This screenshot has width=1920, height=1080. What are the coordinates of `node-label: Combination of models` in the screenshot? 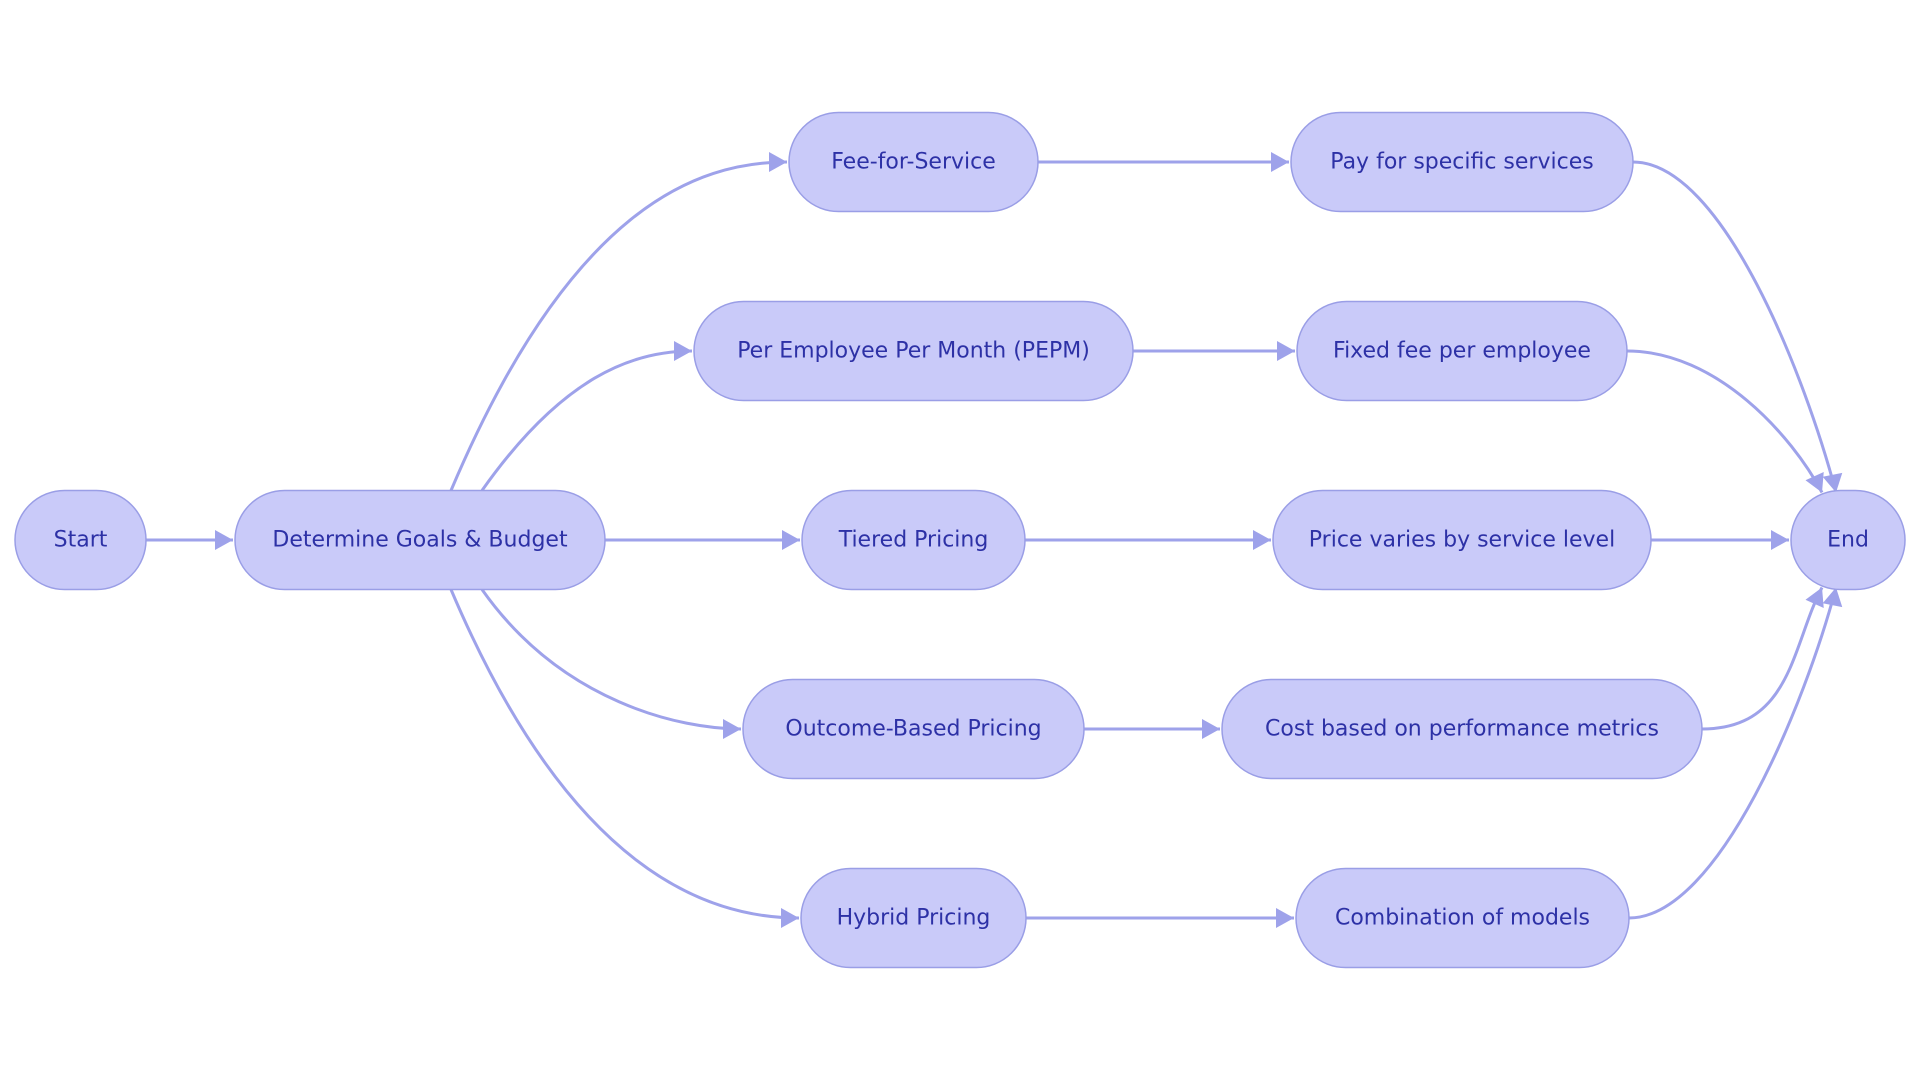 It's located at (1462, 918).